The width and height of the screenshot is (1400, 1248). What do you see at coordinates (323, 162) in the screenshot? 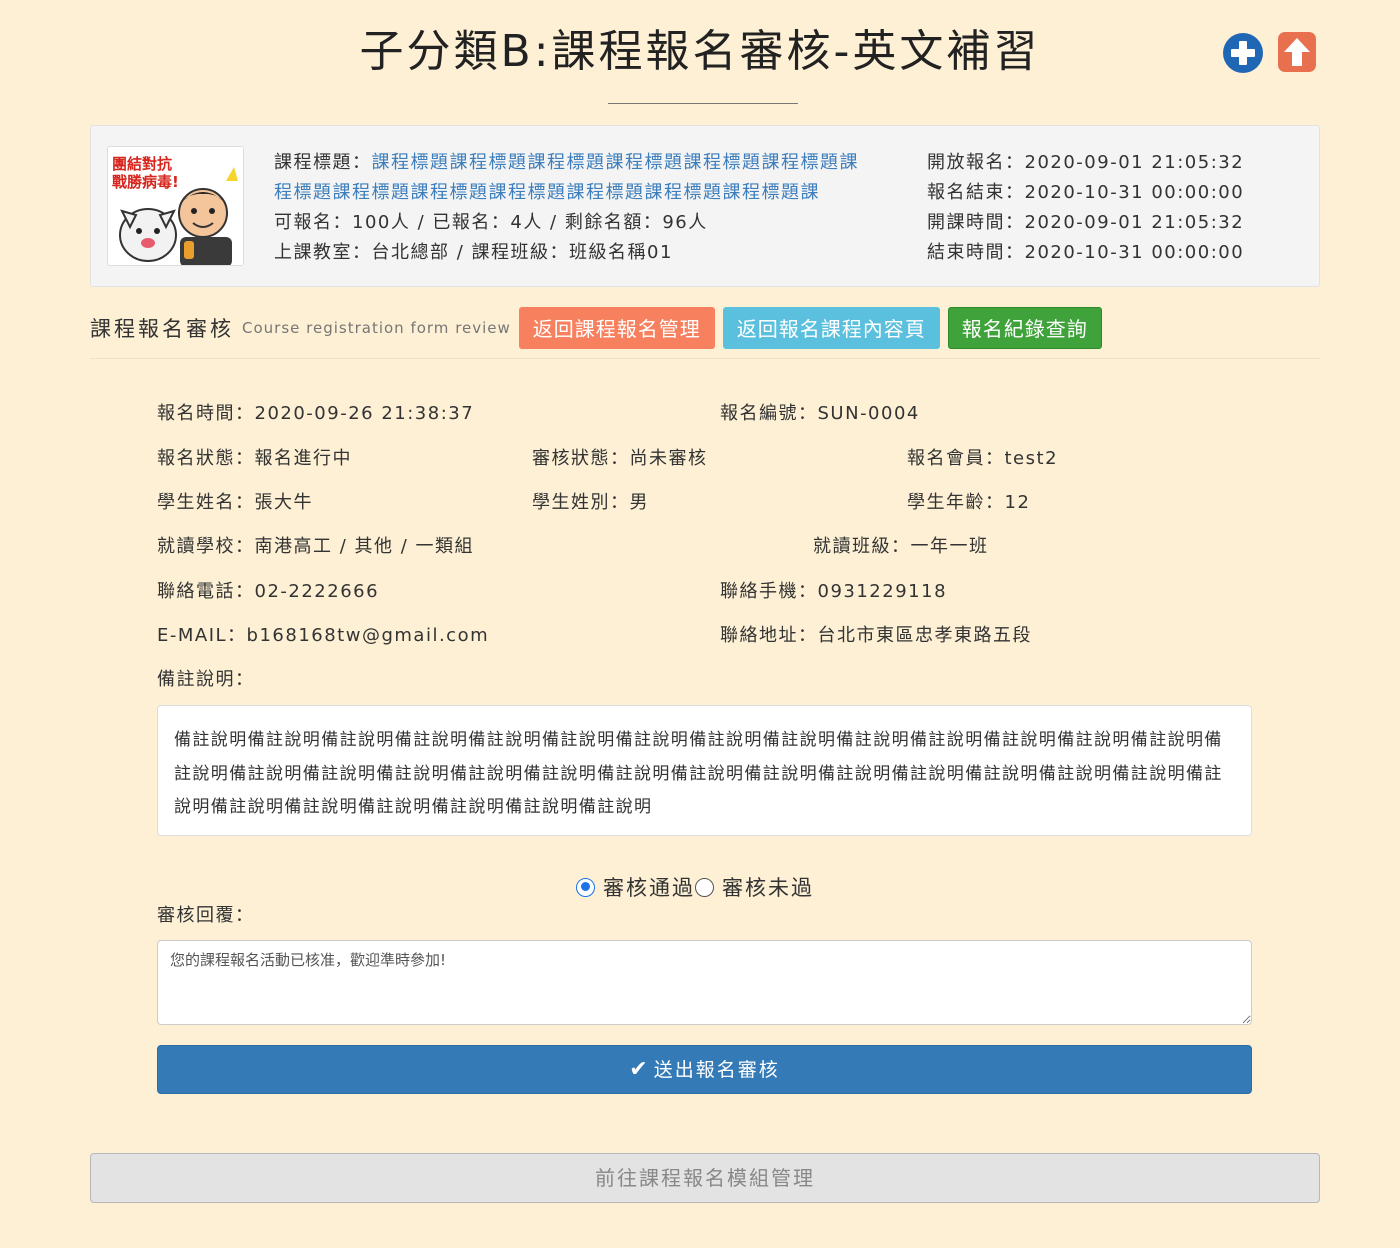
I see `course-title-label: 課程標題：` at bounding box center [323, 162].